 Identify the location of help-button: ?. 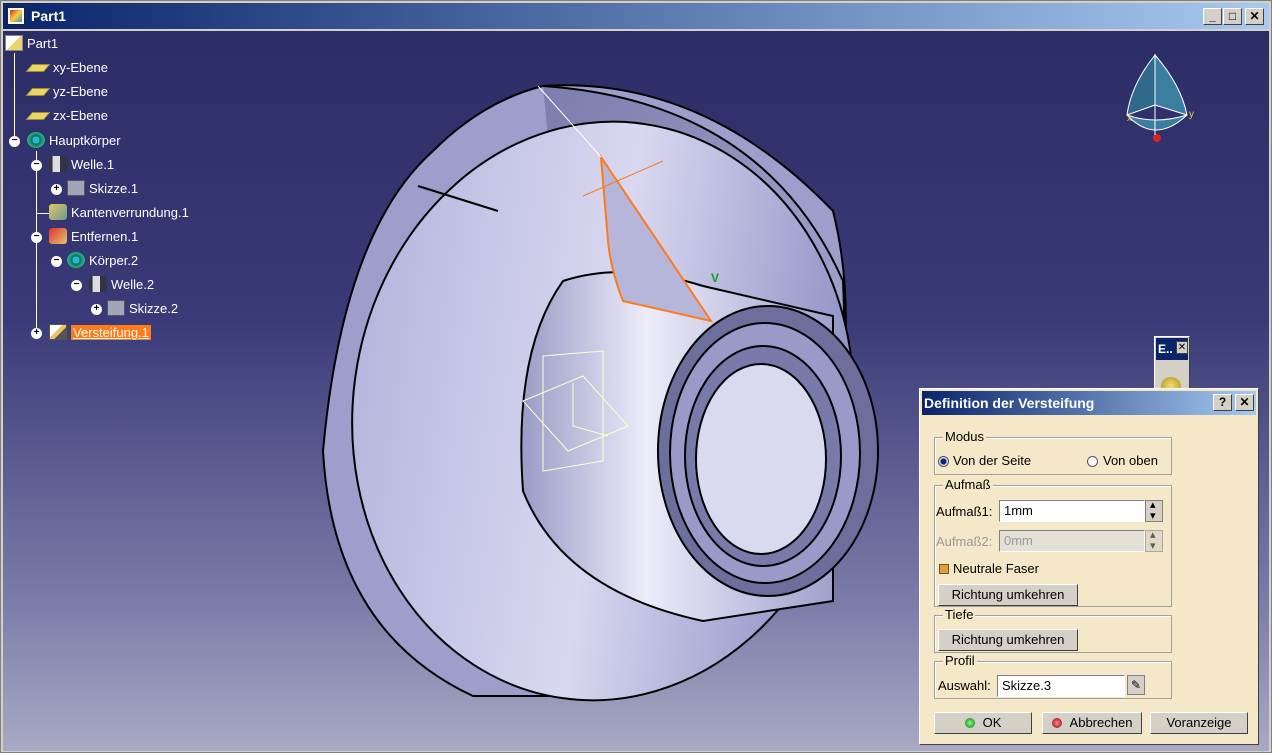
(1222, 402).